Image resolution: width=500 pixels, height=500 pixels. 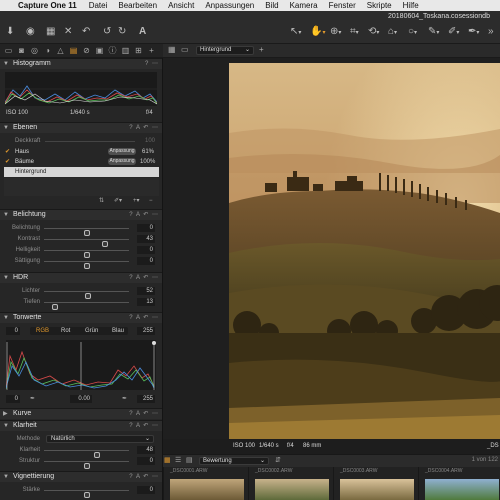 What do you see at coordinates (146, 399) in the screenshot?
I see `output-max: 255` at bounding box center [146, 399].